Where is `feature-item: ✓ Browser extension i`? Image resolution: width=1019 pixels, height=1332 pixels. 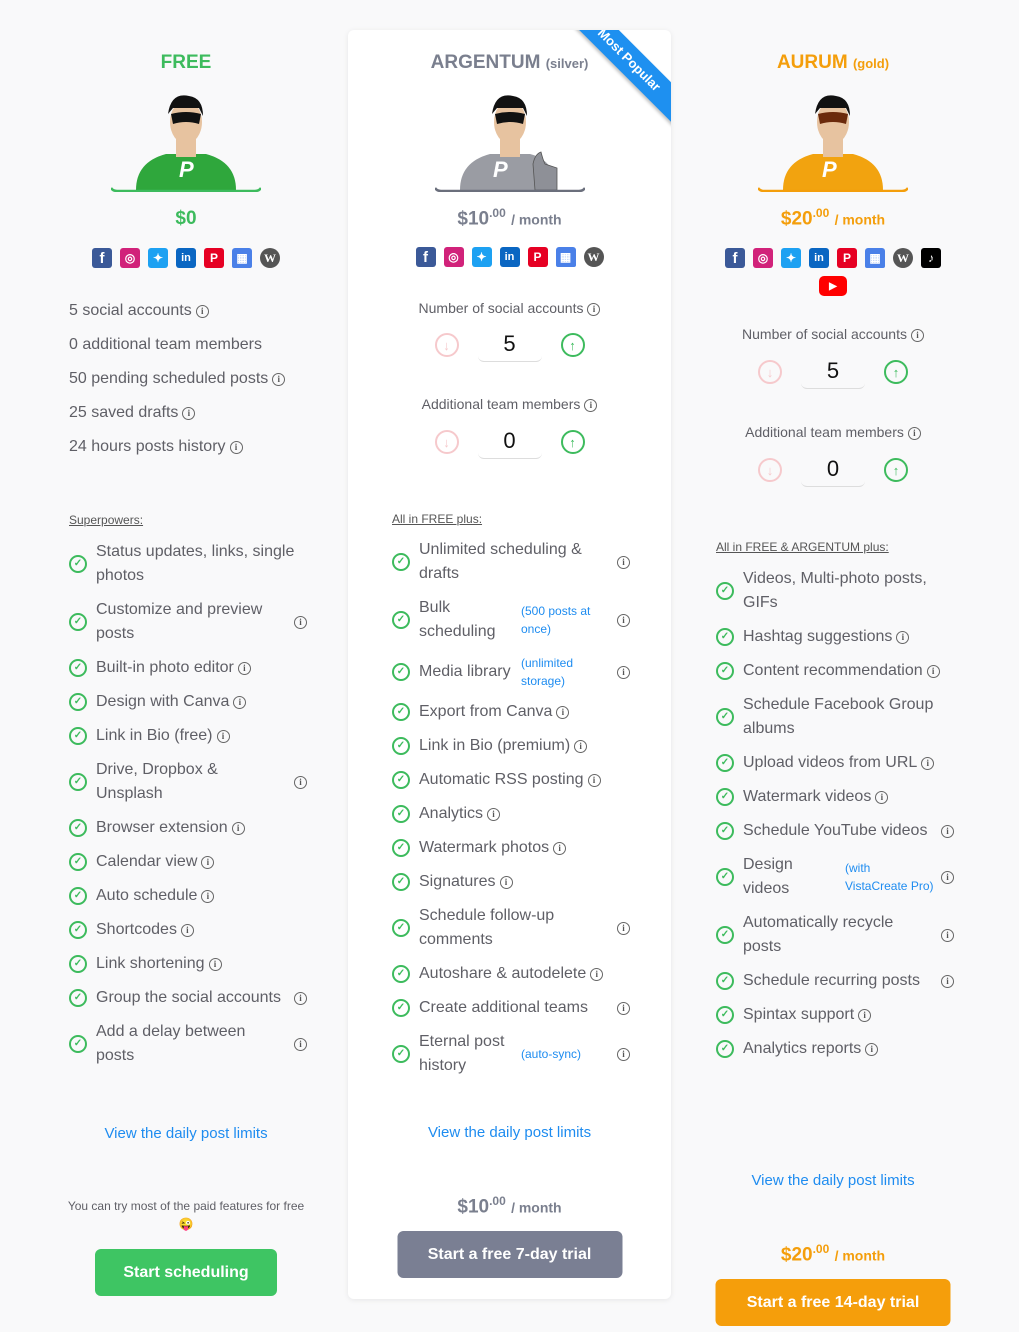
feature-item: ✓ Browser extension i is located at coordinates (188, 828).